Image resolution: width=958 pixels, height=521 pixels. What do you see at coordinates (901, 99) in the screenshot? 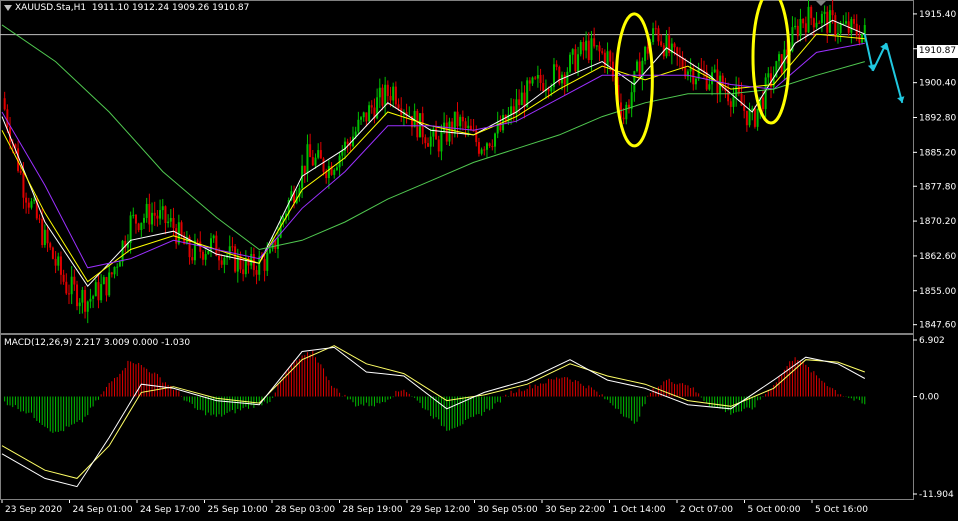
I see `forecast-arrowhead` at bounding box center [901, 99].